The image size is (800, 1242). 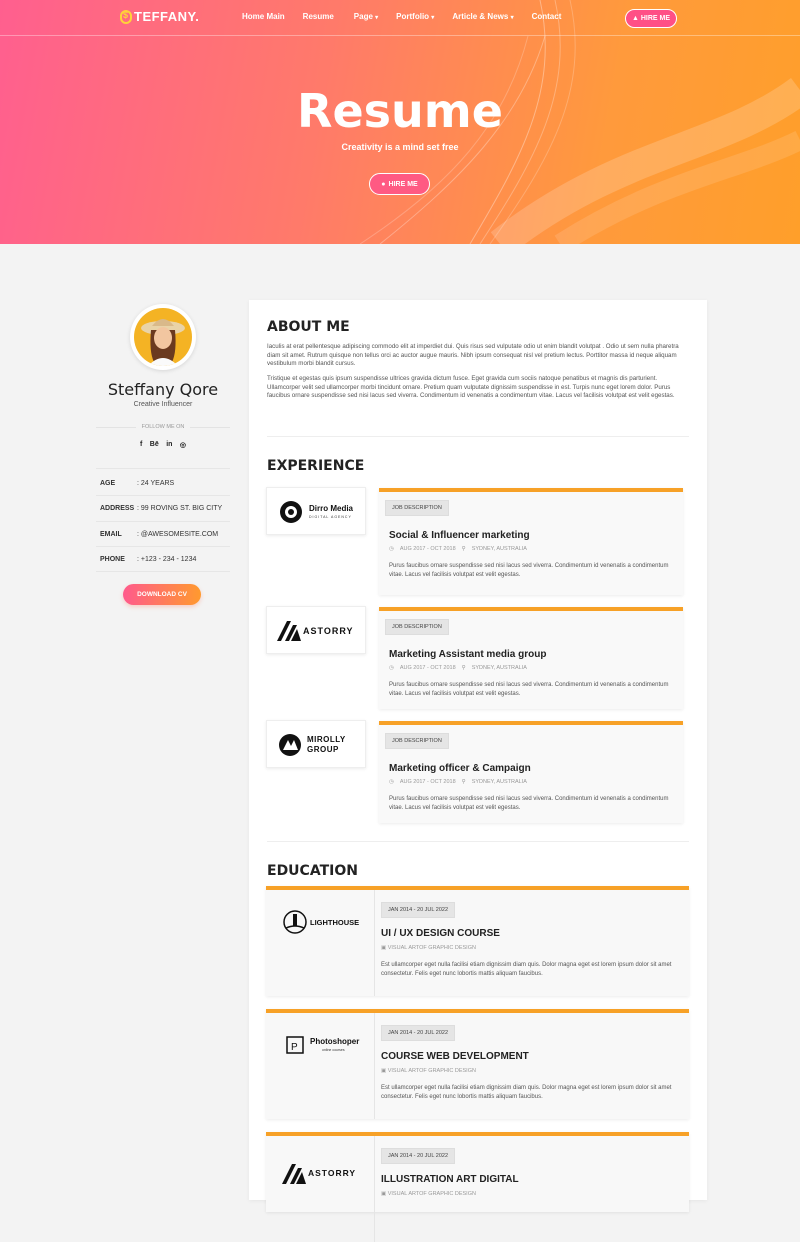 I want to click on photoshoper-logo-icon: P, so click(x=295, y=1045).